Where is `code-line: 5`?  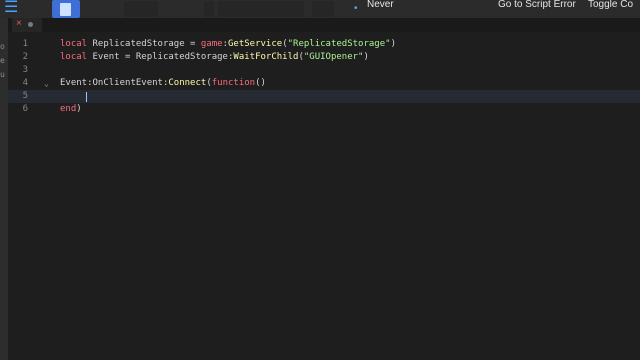
code-line: 5 is located at coordinates (324, 96).